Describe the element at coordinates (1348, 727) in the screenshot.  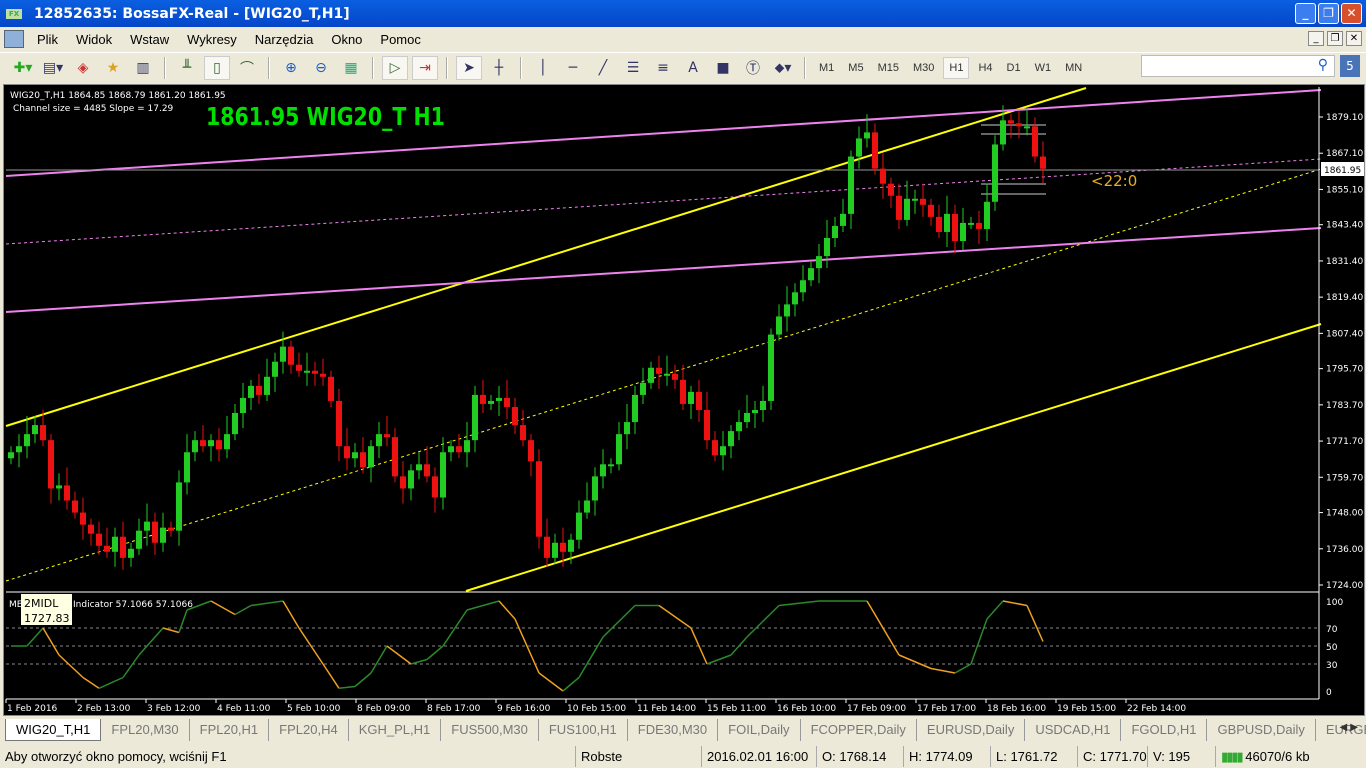
I see `tab-scroll-arrows: ◀ ▶` at that location.